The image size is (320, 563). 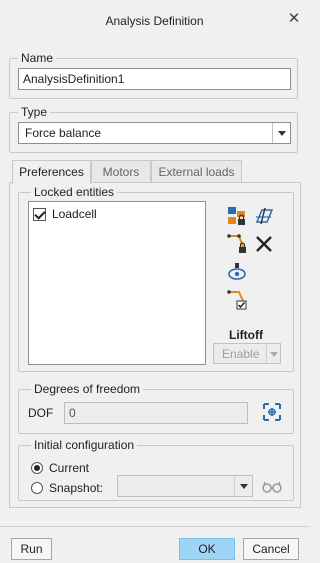 I want to click on tab-preferences: Preferences, so click(x=51, y=172).